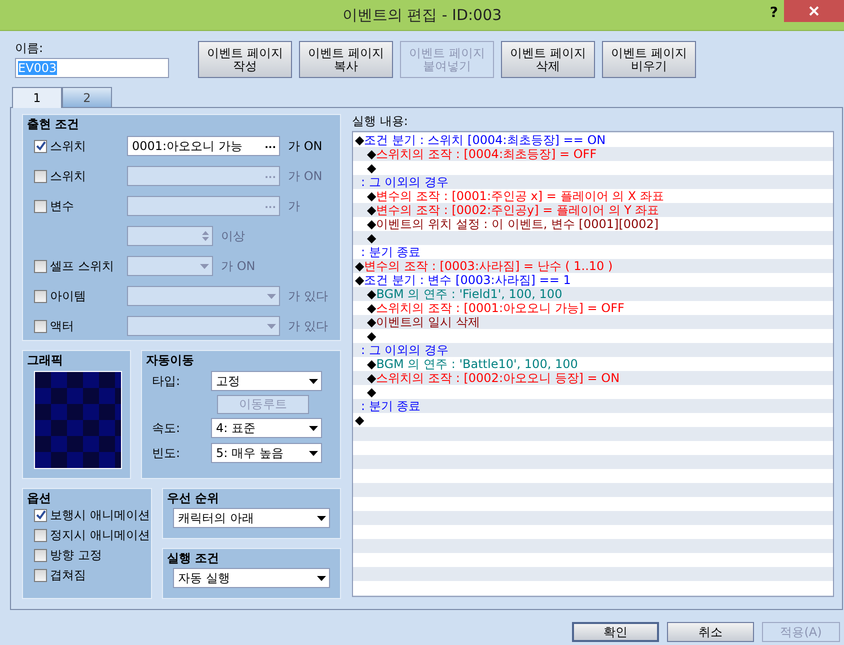 This screenshot has height=645, width=844. I want to click on list-label: 실행 내용:, so click(380, 121).